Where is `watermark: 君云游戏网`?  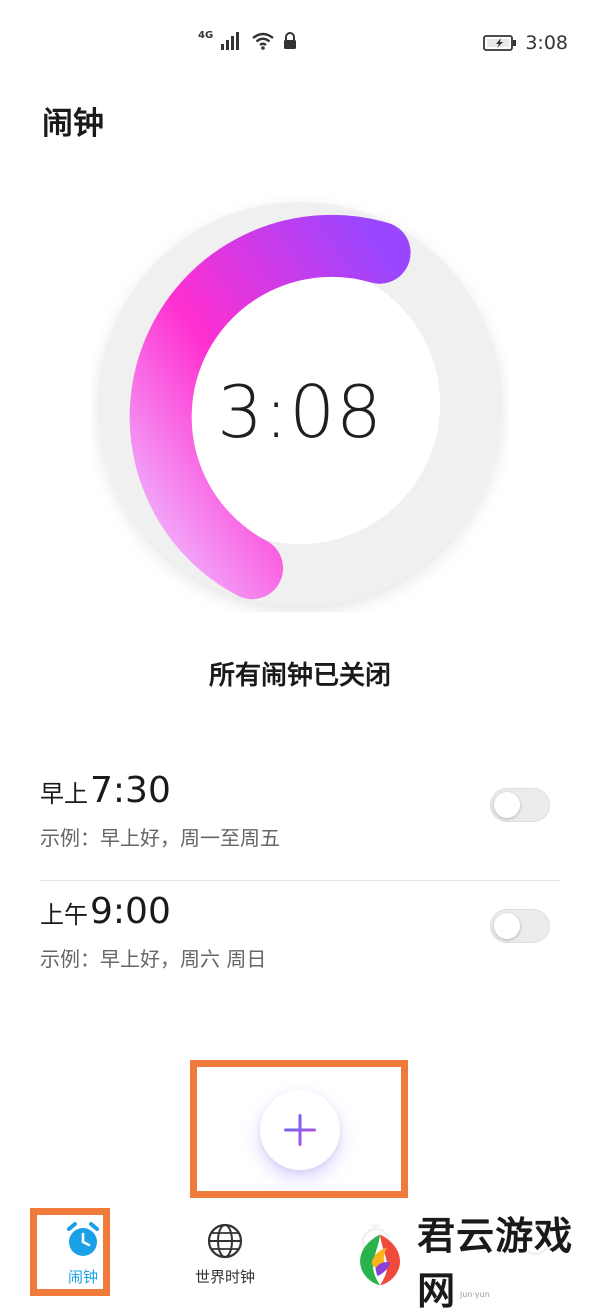
watermark: 君云游戏网 is located at coordinates (472, 1263).